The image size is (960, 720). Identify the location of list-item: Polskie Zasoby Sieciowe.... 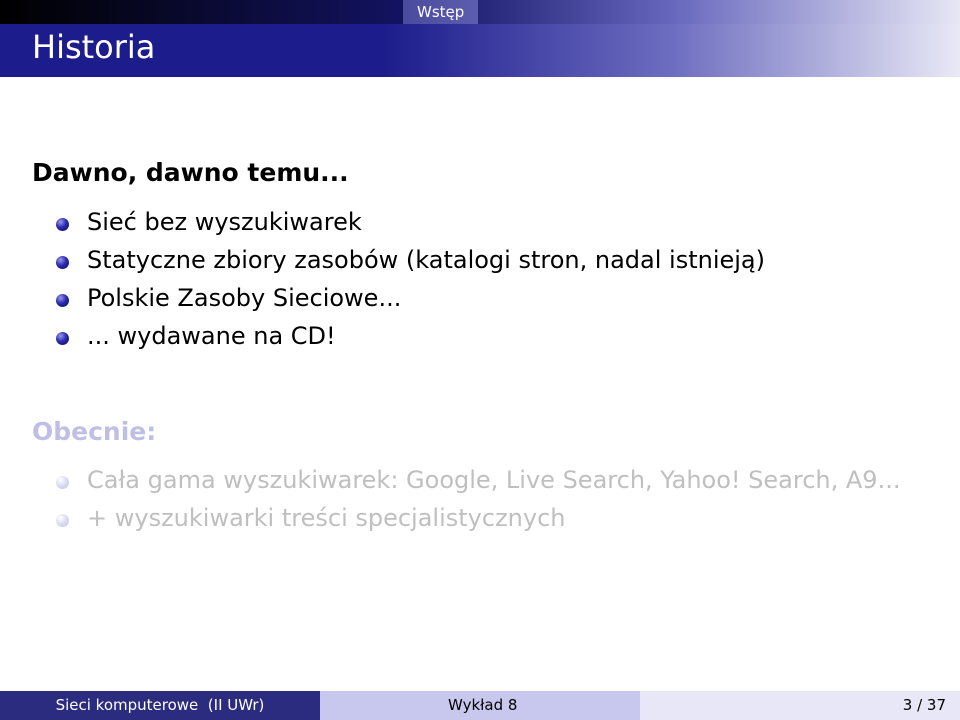
(486, 298).